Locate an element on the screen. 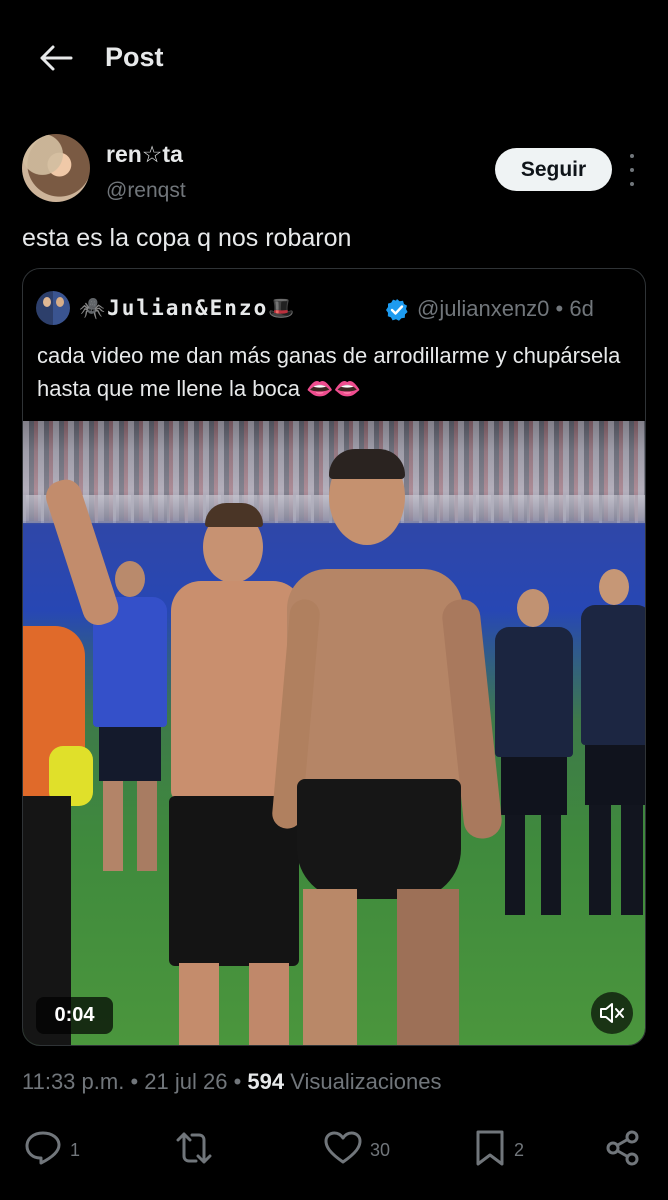  action-bar: 1 30 2 is located at coordinates (334, 1150).